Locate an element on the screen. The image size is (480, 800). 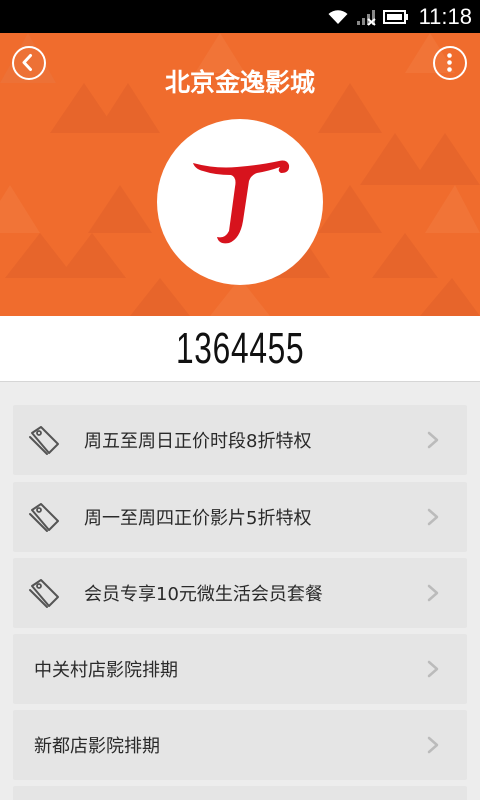
list-item-privilege-2: 周一至周四正价影片5折特权 is located at coordinates (240, 517).